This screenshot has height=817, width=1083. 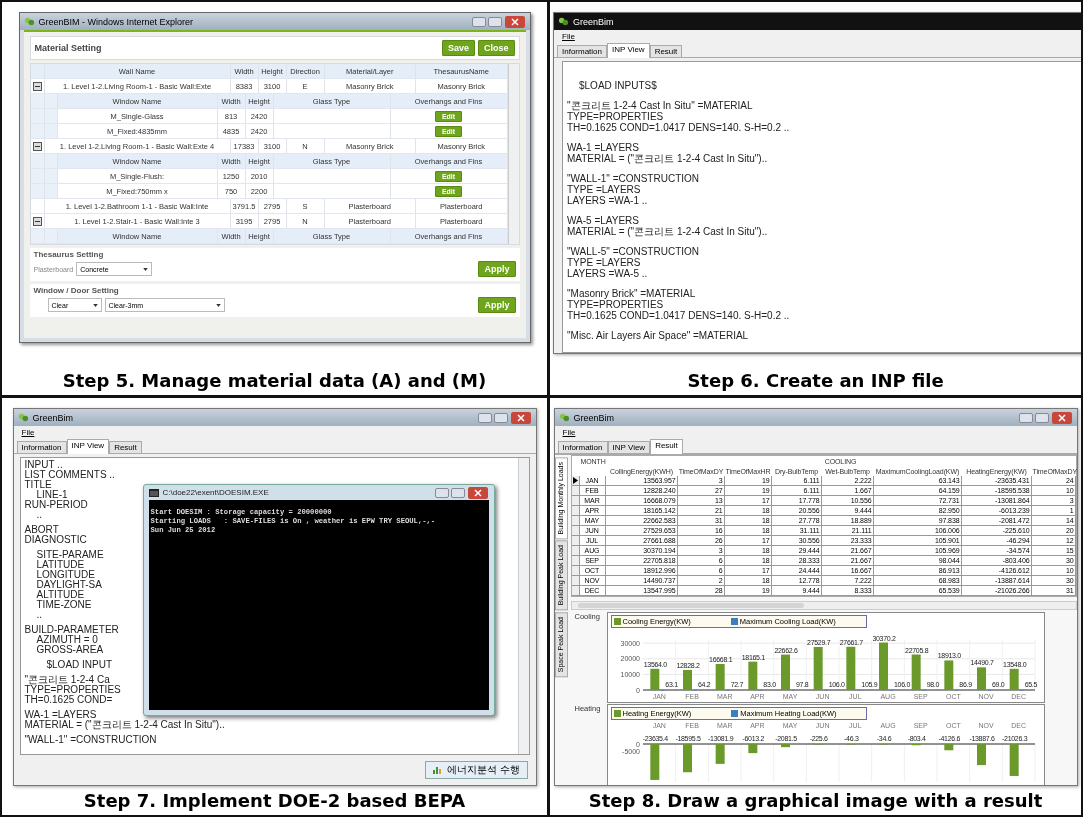 I want to click on code-line: LIST COMMENTS .., so click(x=69, y=475).